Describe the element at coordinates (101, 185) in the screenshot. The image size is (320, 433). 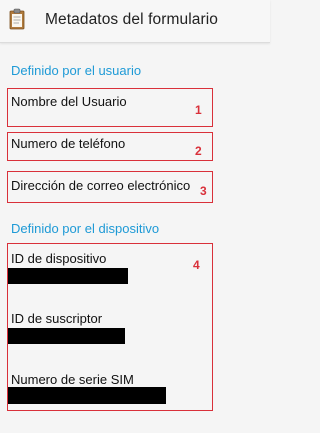
I see `field-label: Dirección de correo electrónico` at that location.